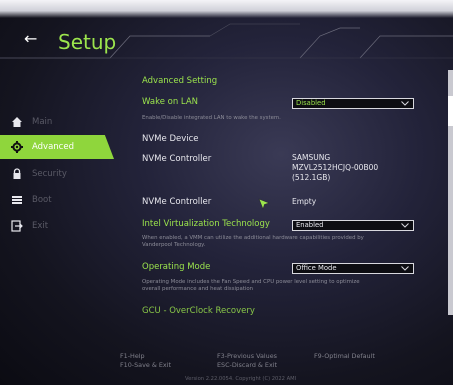 This screenshot has height=385, width=453. What do you see at coordinates (206, 224) in the screenshot?
I see `virtualization-label: Intel Virtualization Technology` at bounding box center [206, 224].